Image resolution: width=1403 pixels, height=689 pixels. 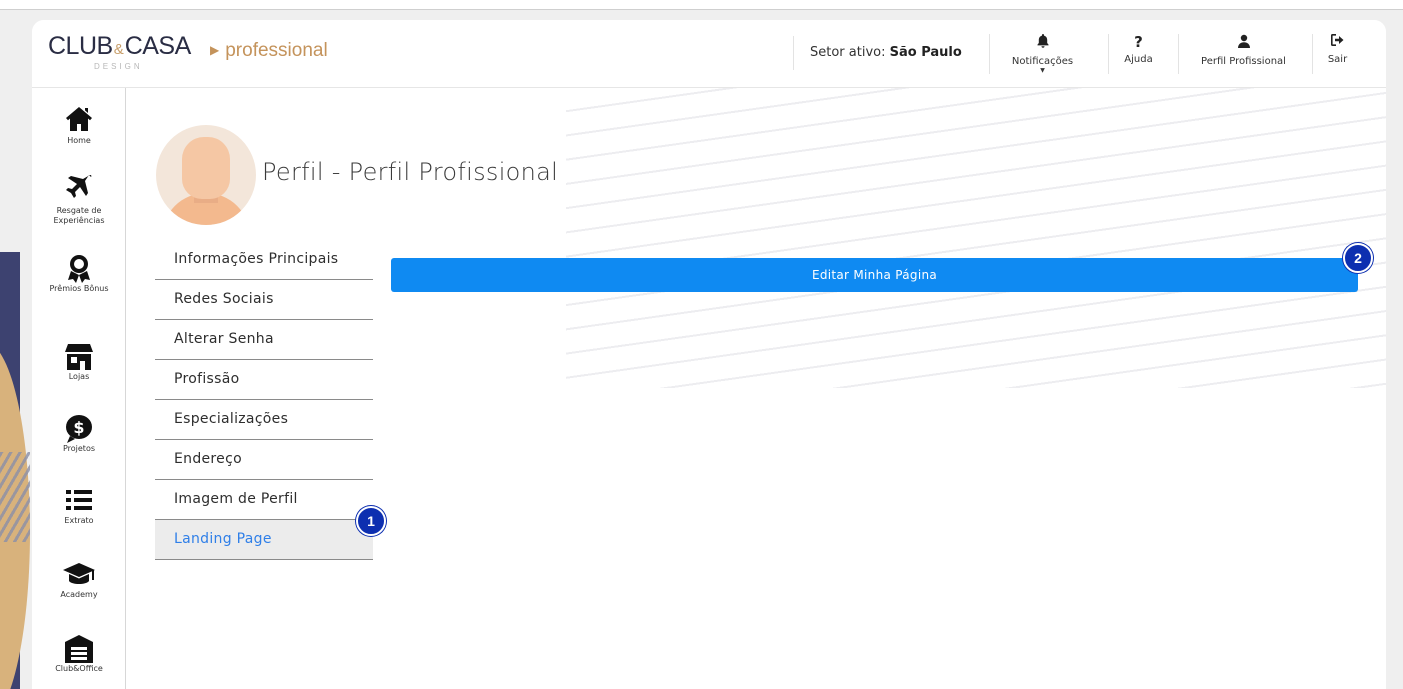 I want to click on browser-top-bar, so click(x=701, y=5).